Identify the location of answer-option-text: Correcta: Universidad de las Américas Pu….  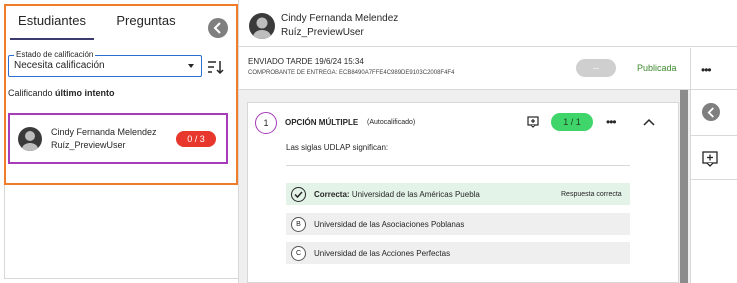
(397, 194).